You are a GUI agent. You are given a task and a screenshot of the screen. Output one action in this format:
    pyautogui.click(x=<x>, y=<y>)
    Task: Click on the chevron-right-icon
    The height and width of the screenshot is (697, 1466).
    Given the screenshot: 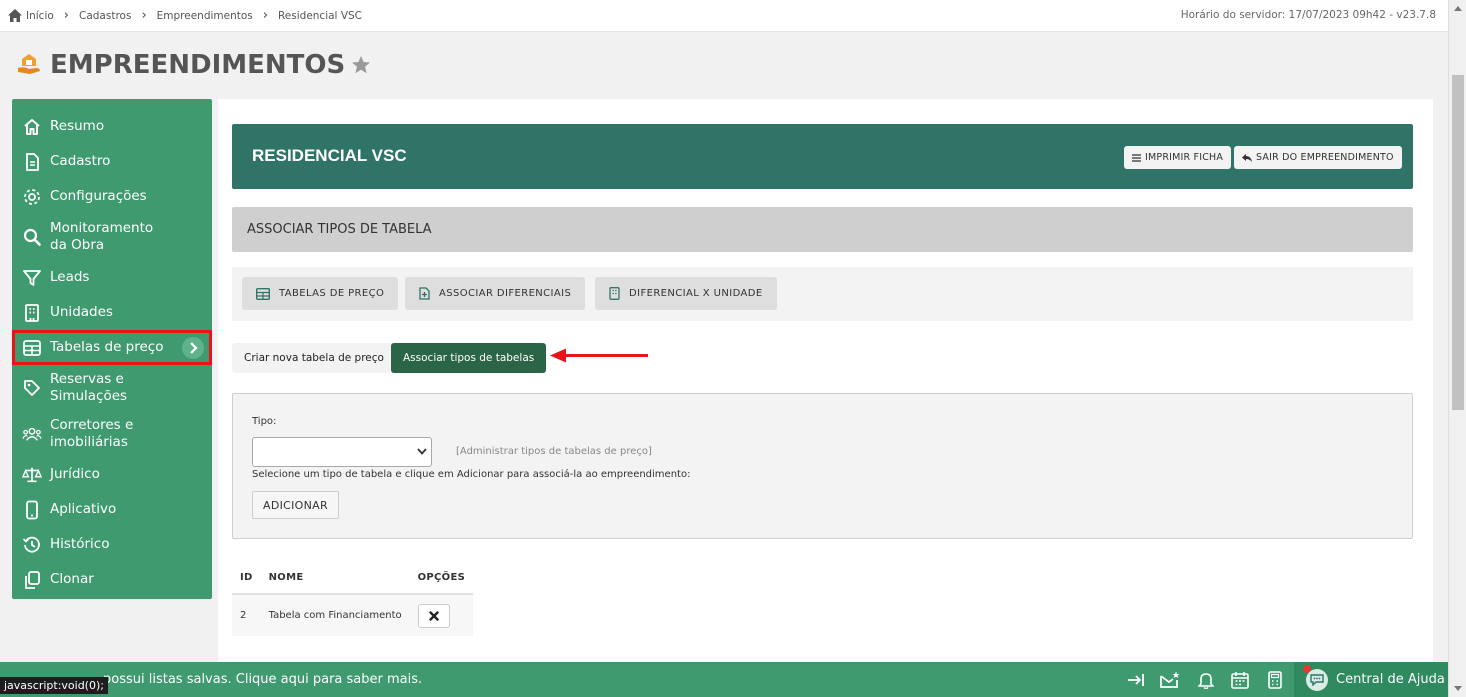 What is the action you would take?
    pyautogui.click(x=193, y=348)
    